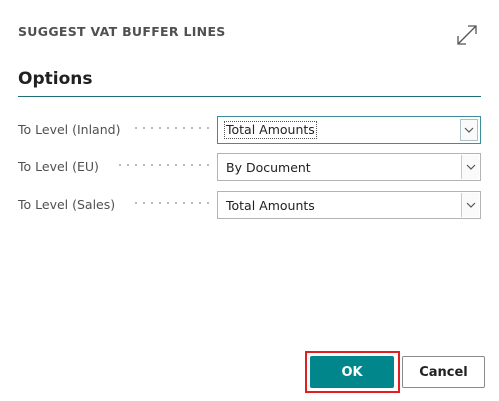 This screenshot has width=499, height=401. What do you see at coordinates (69, 129) in the screenshot?
I see `field-label-to-level-inland: To Level (Inland)` at bounding box center [69, 129].